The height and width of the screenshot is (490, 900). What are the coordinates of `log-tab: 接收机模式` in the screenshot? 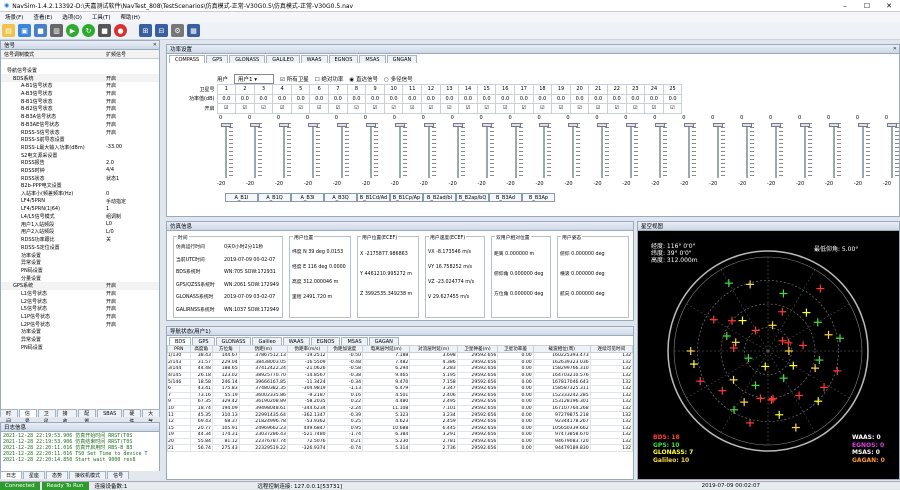 It's located at (88, 475).